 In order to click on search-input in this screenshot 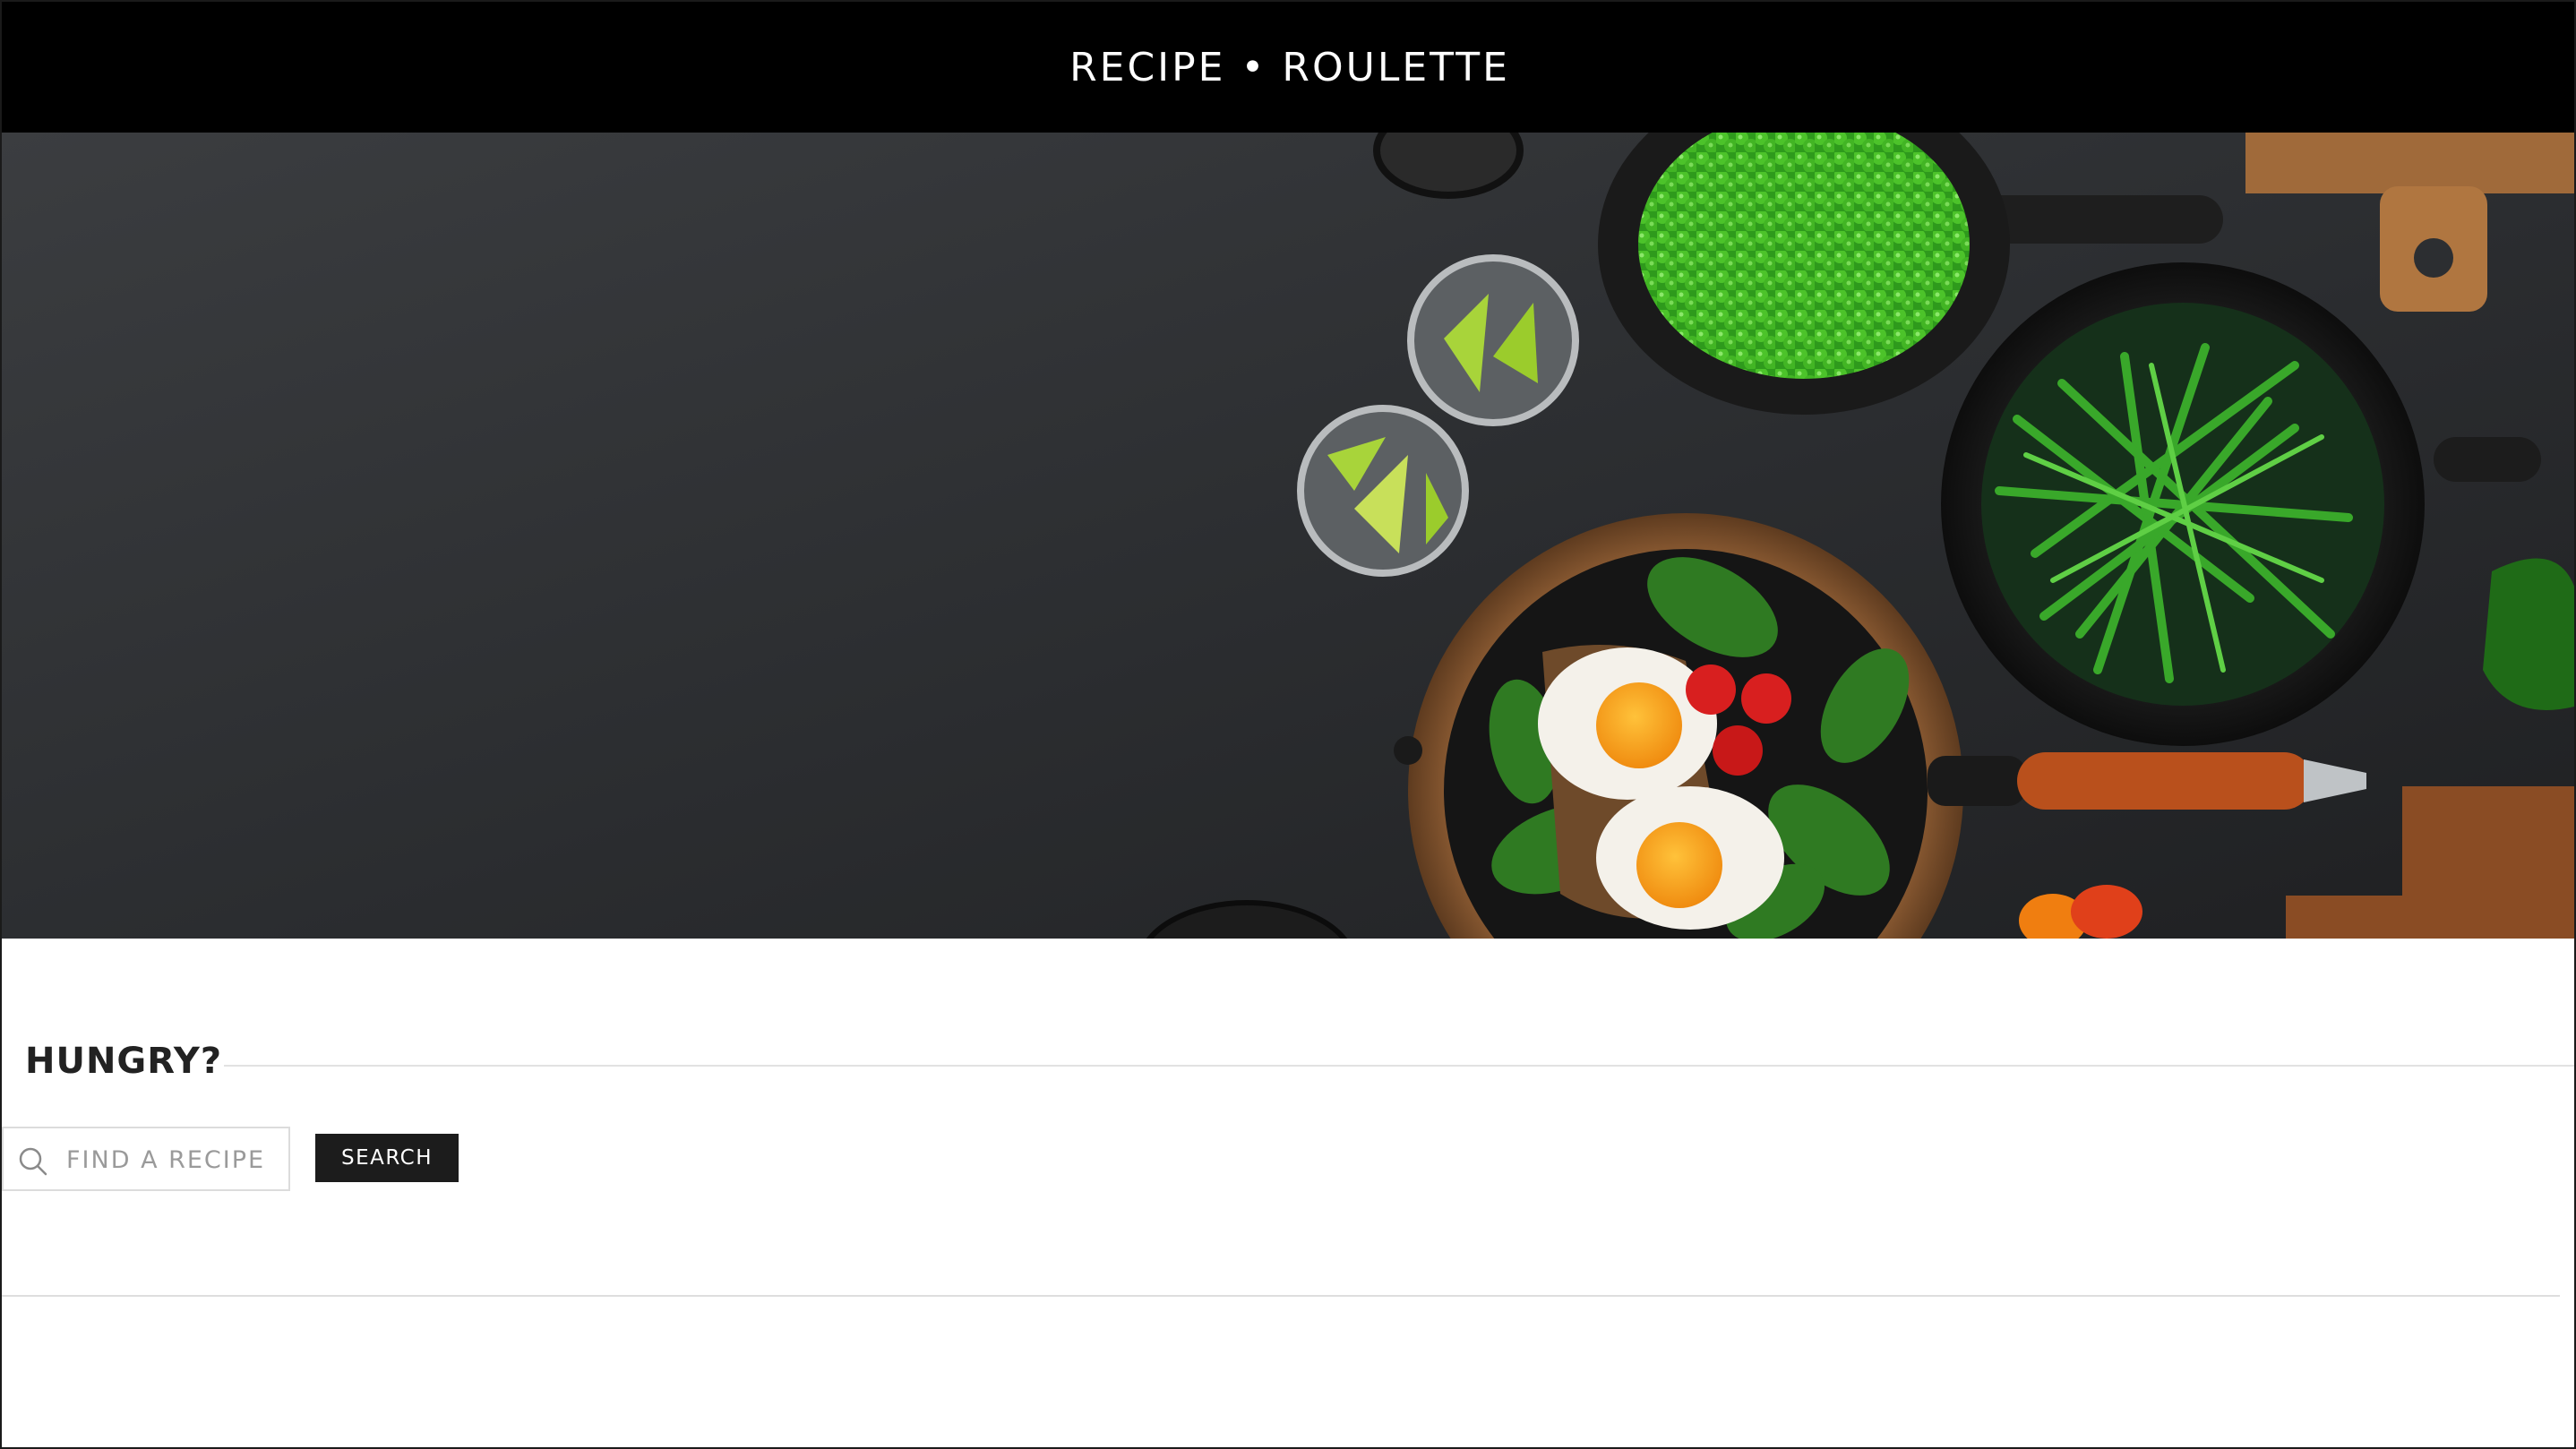, I will do `click(173, 1160)`.